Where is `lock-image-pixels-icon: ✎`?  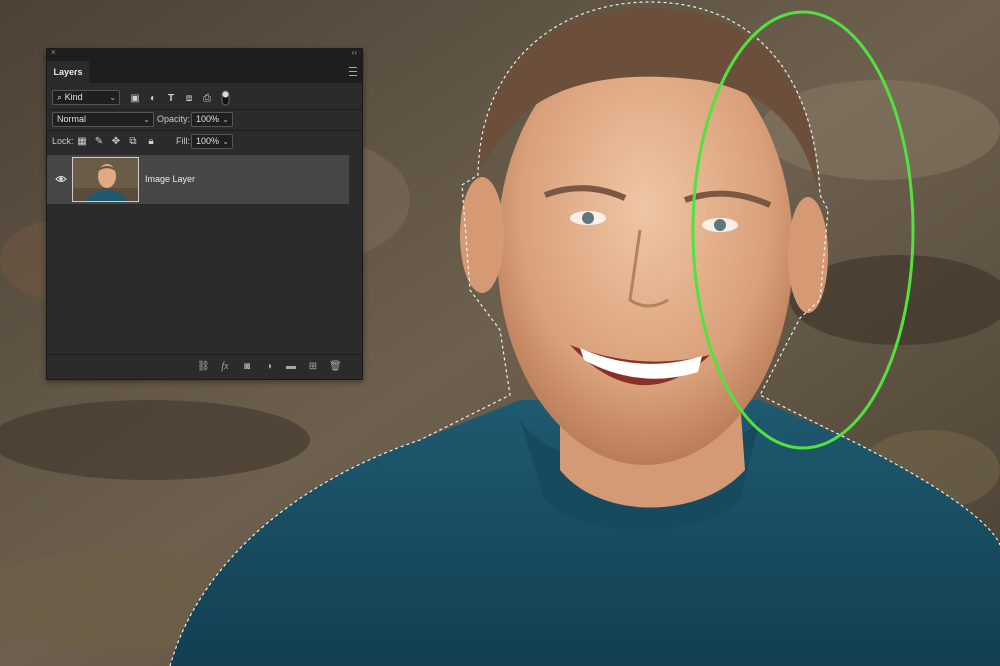 lock-image-pixels-icon: ✎ is located at coordinates (99, 142).